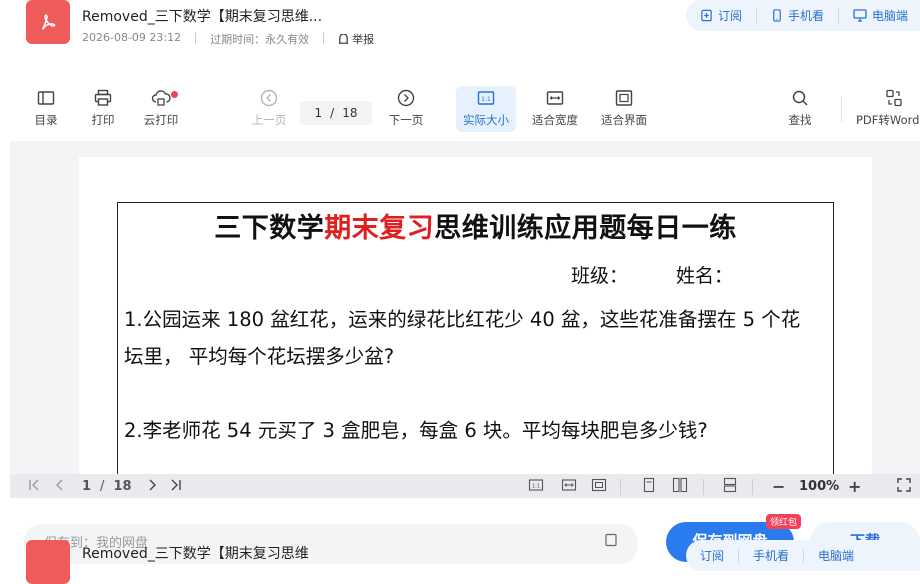  I want to click on first-page-button, so click(34, 485).